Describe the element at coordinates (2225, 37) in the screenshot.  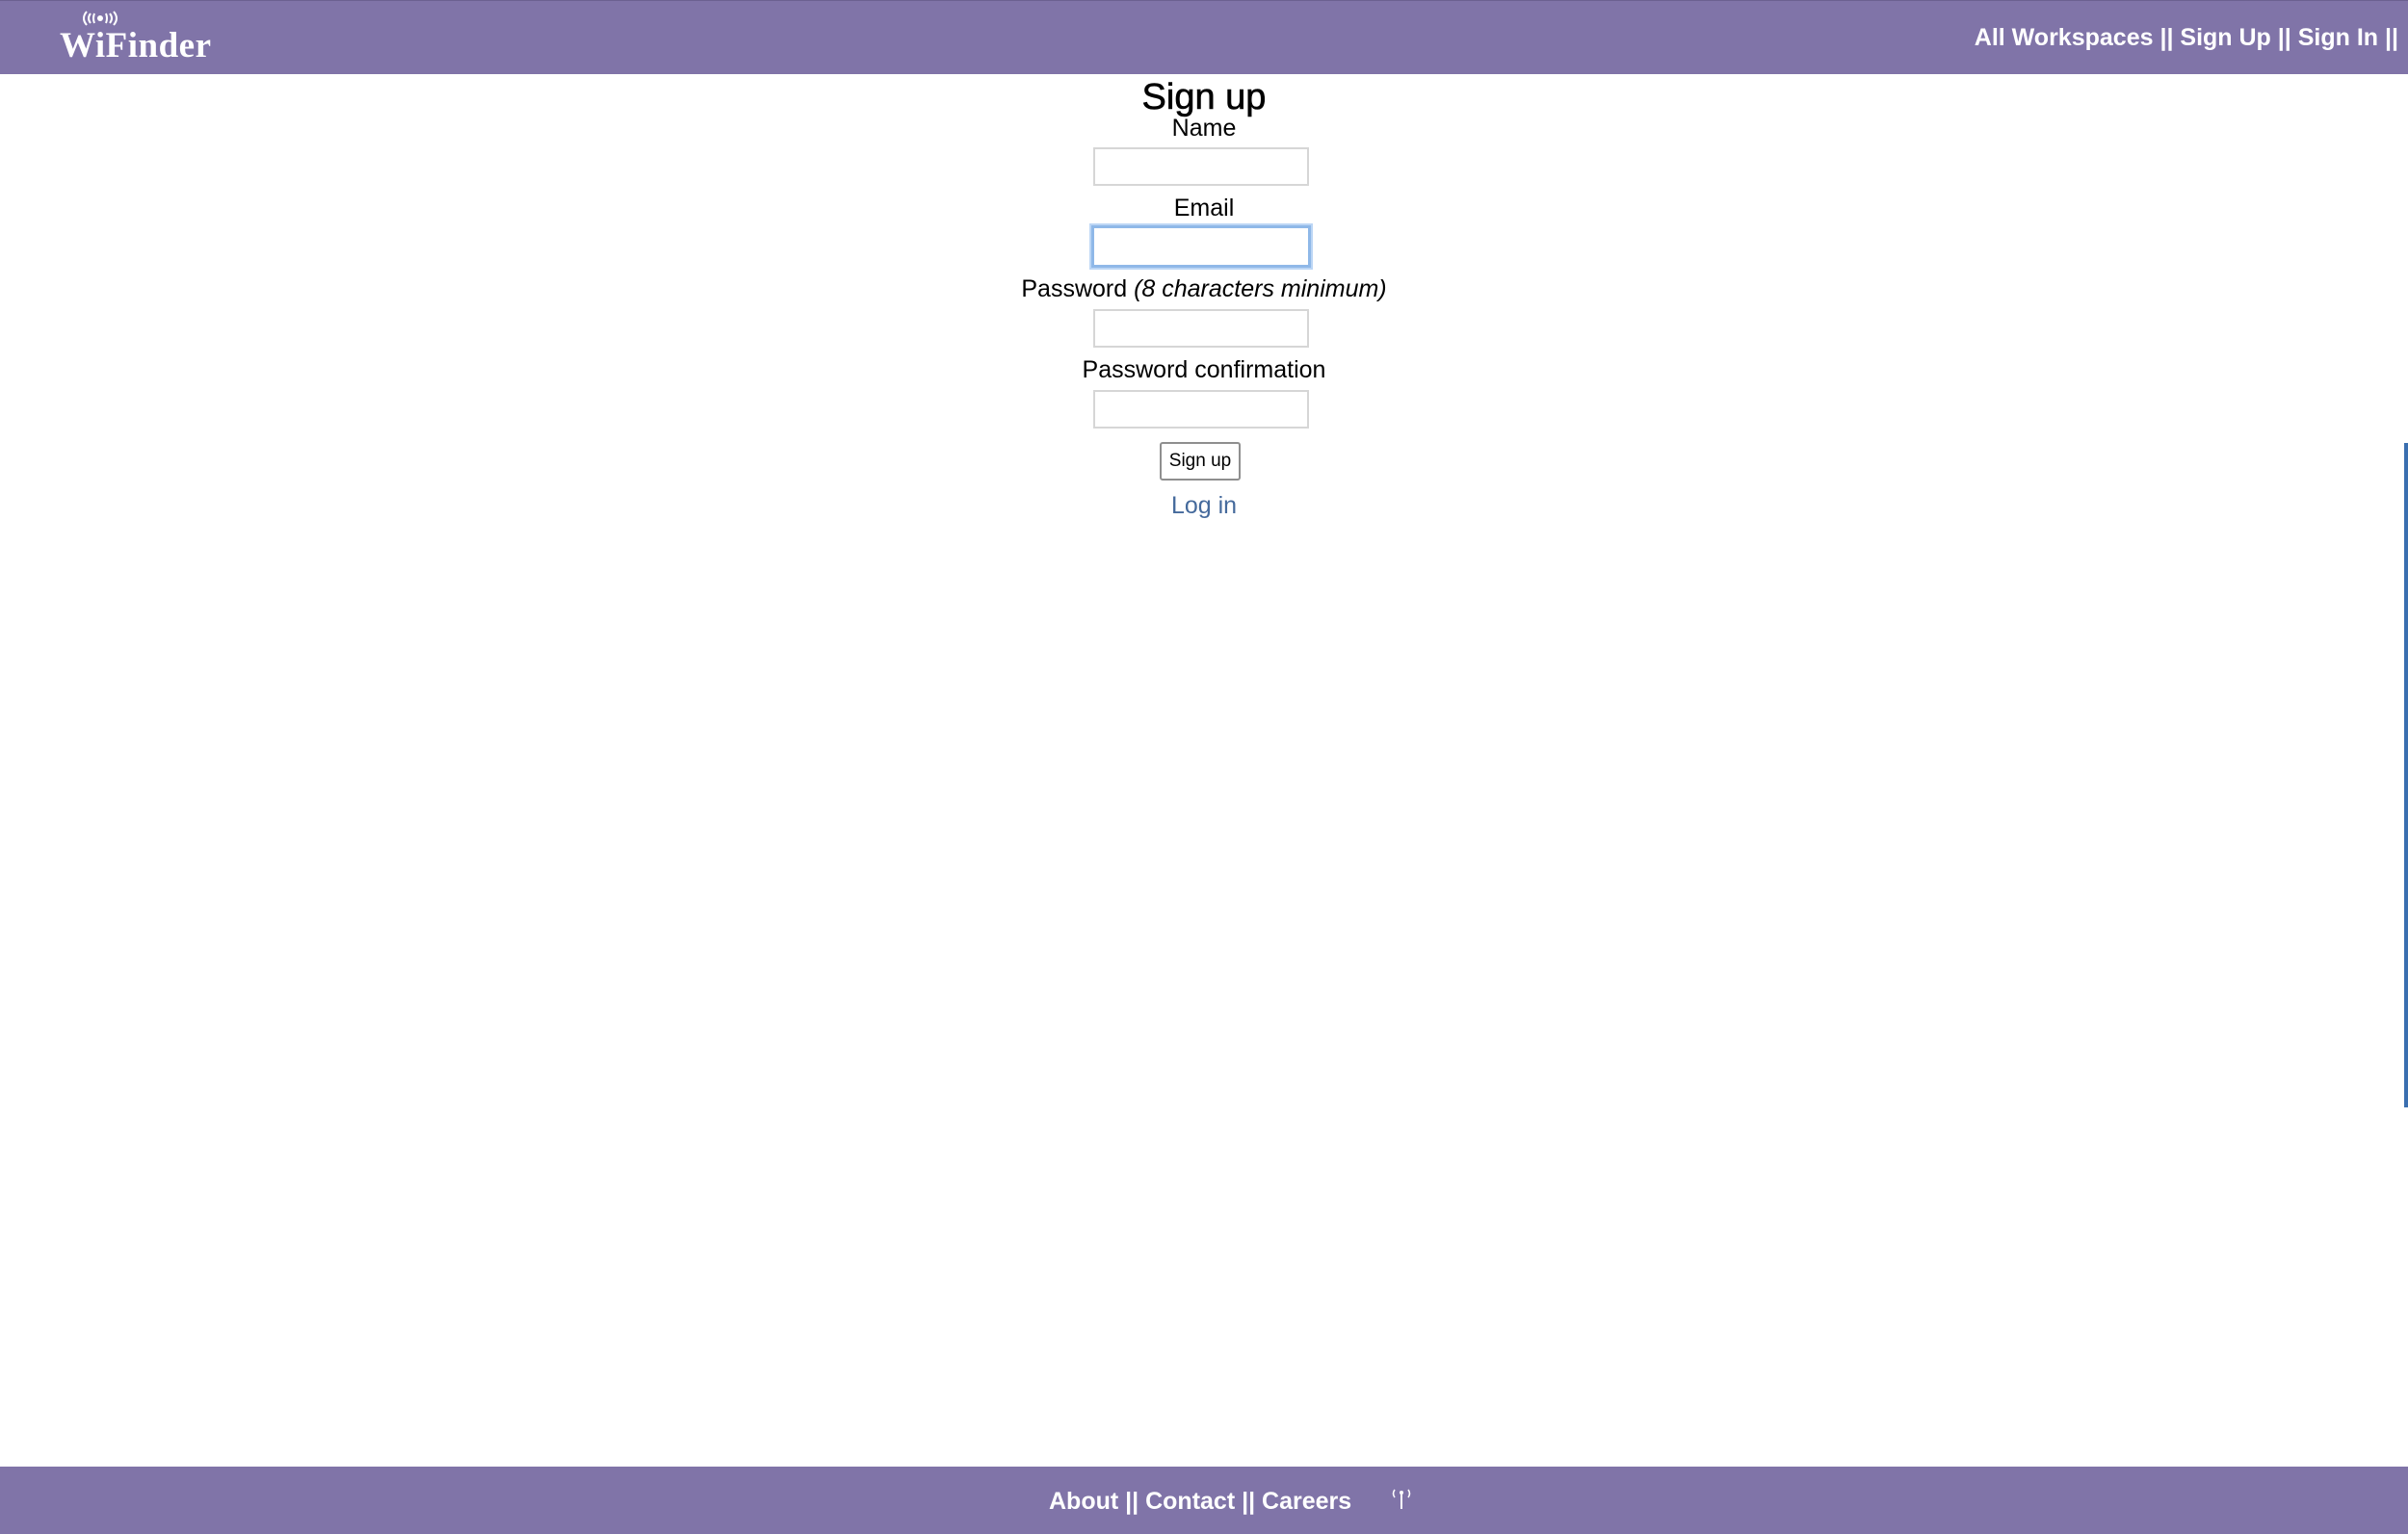
I see `nav-sign-up: Sign Up` at that location.